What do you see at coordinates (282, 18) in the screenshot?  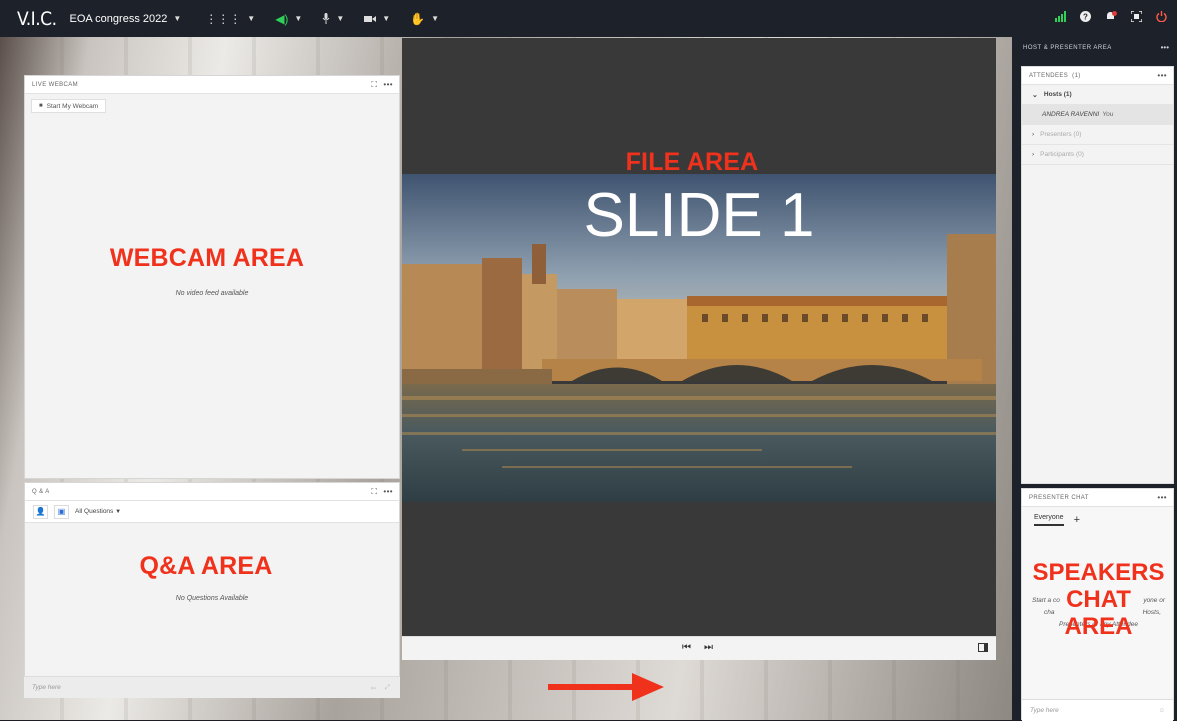 I see `speaker-icon: ◀)` at bounding box center [282, 18].